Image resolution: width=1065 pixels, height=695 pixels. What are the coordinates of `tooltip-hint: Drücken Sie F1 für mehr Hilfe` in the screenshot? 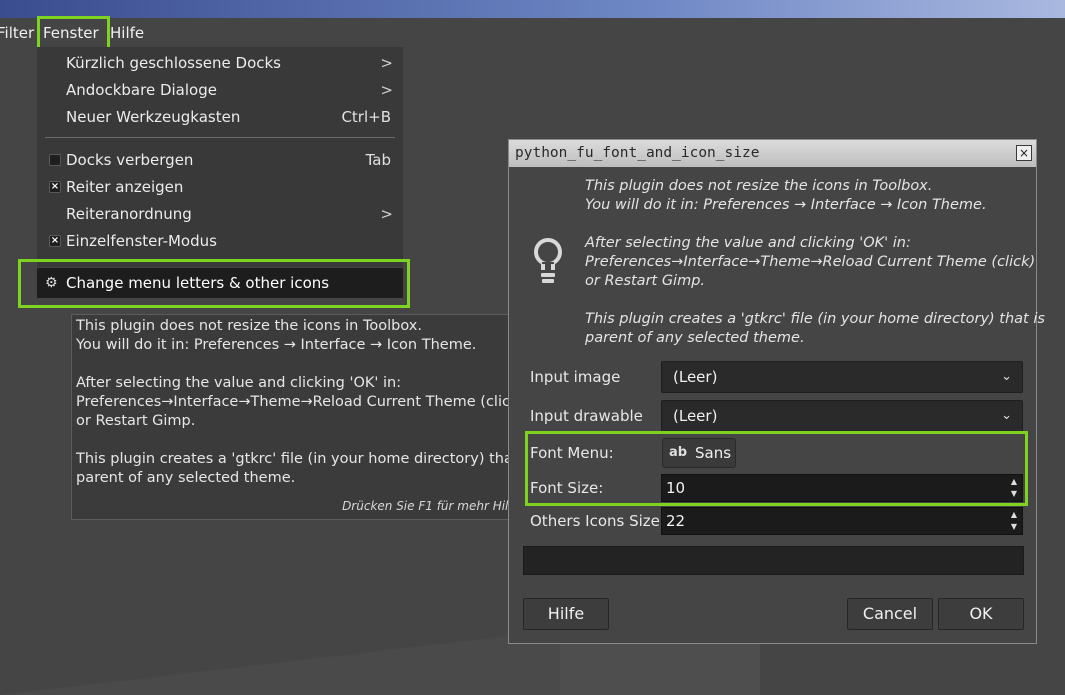 It's located at (431, 506).